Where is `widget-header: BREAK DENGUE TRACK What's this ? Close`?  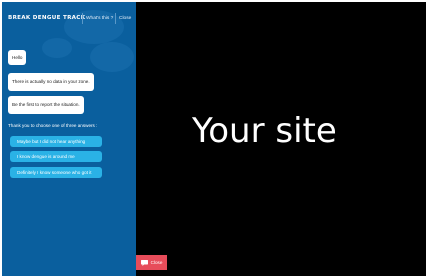
widget-header: BREAK DENGUE TRACK What's this ? Close is located at coordinates (69, 19).